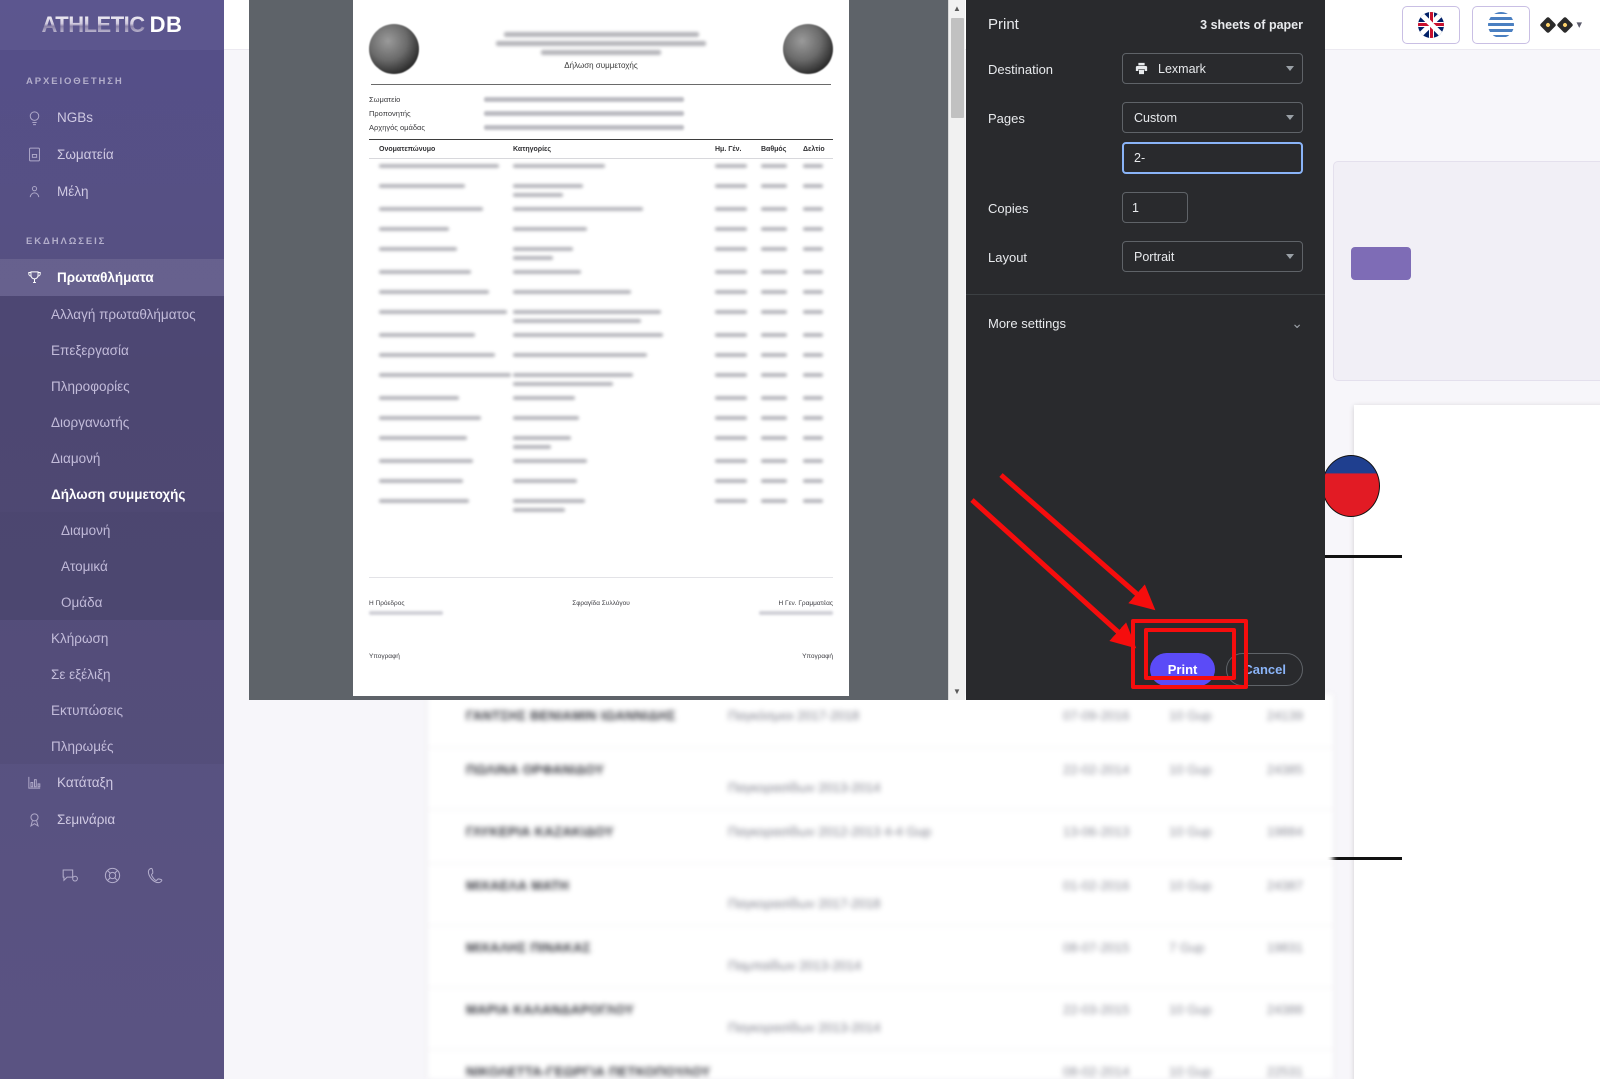 The width and height of the screenshot is (1600, 1079). Describe the element at coordinates (1154, 256) in the screenshot. I see `layout-value: Portrait` at that location.